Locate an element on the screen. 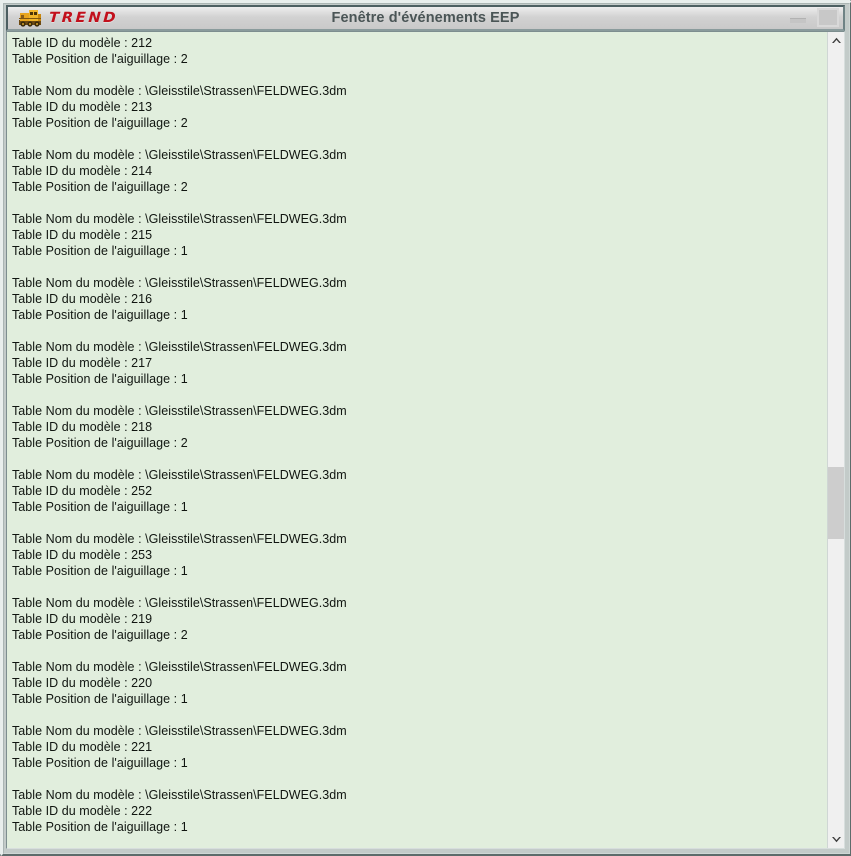 This screenshot has width=851, height=856. log-line: Table ID du modèle : 213 is located at coordinates (82, 107).